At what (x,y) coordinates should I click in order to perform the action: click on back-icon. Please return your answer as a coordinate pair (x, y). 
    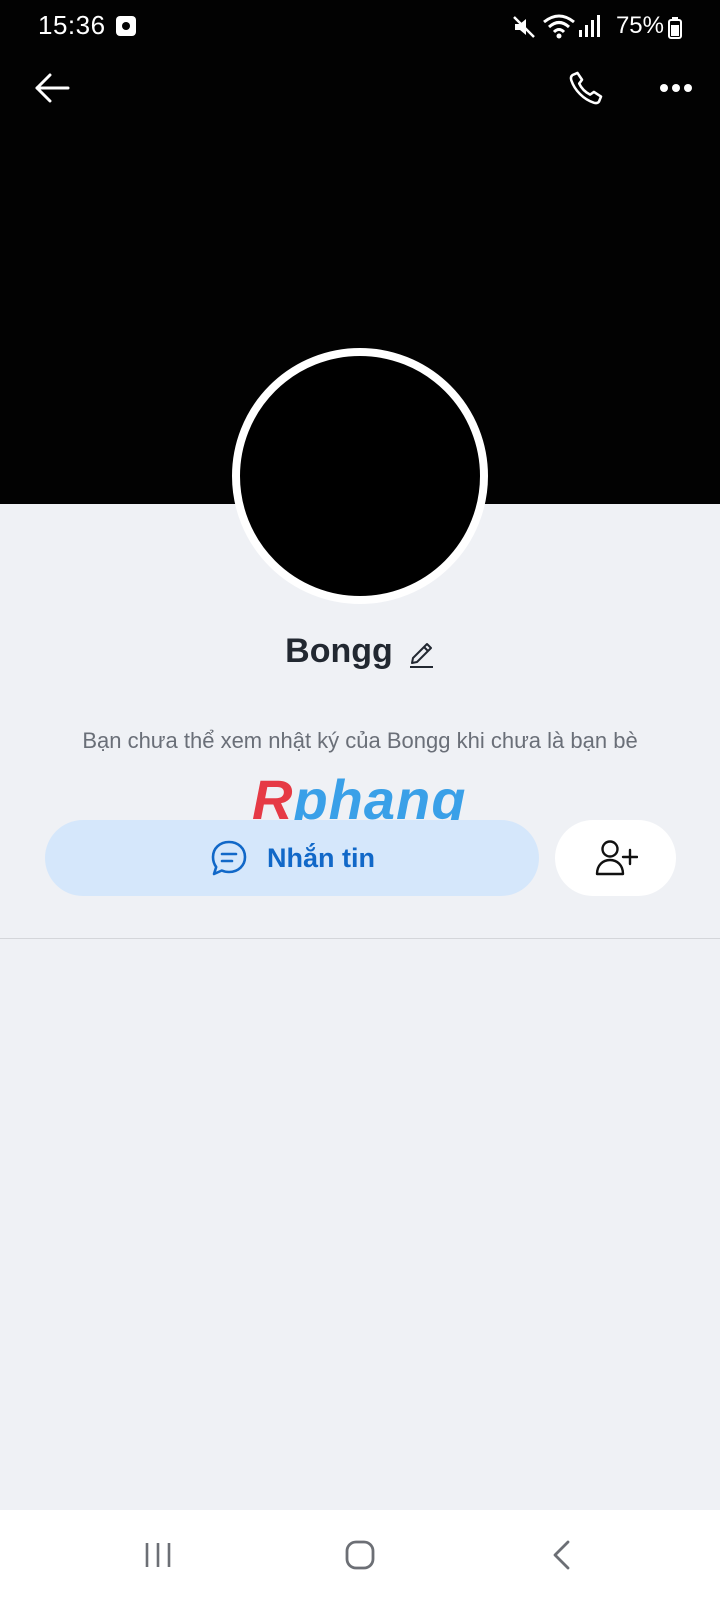
    Looking at the image, I should click on (561, 1555).